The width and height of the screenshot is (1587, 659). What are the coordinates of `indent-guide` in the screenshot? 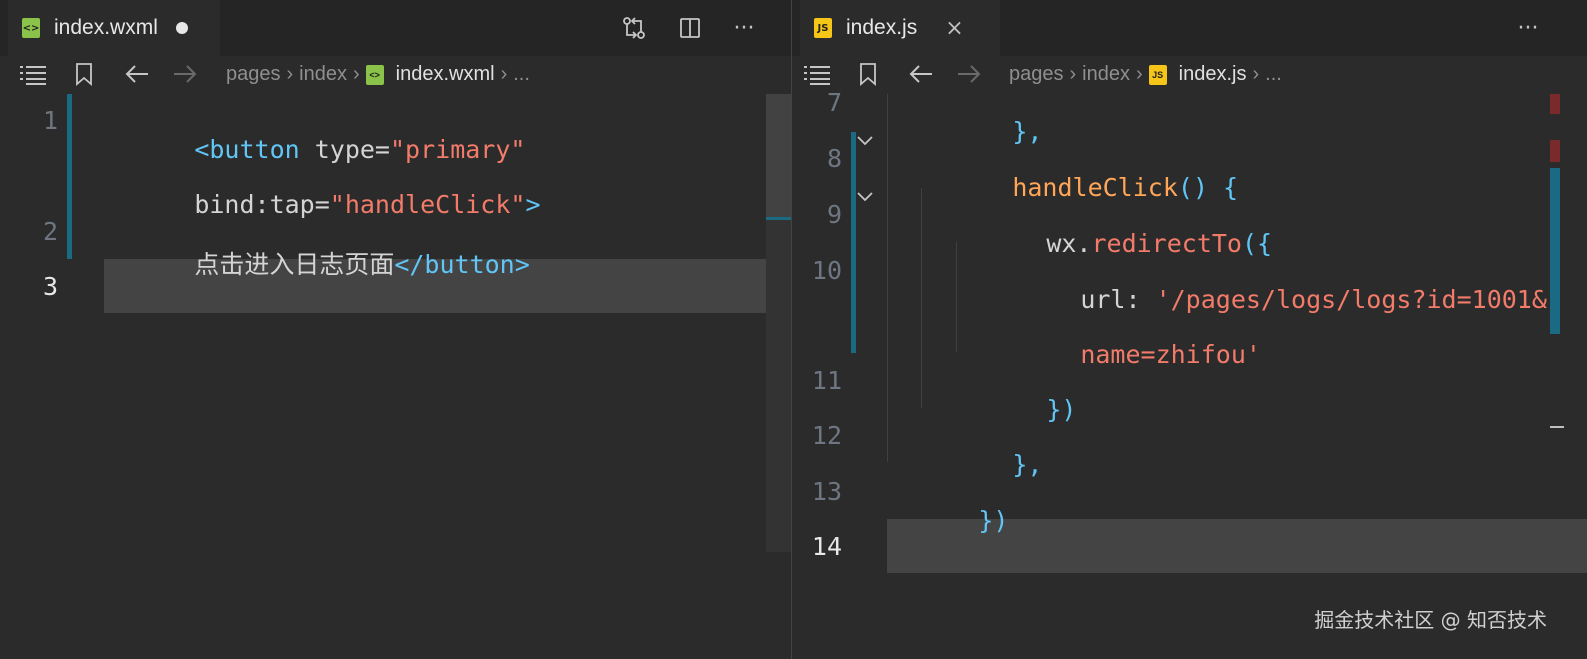 It's located at (887, 278).